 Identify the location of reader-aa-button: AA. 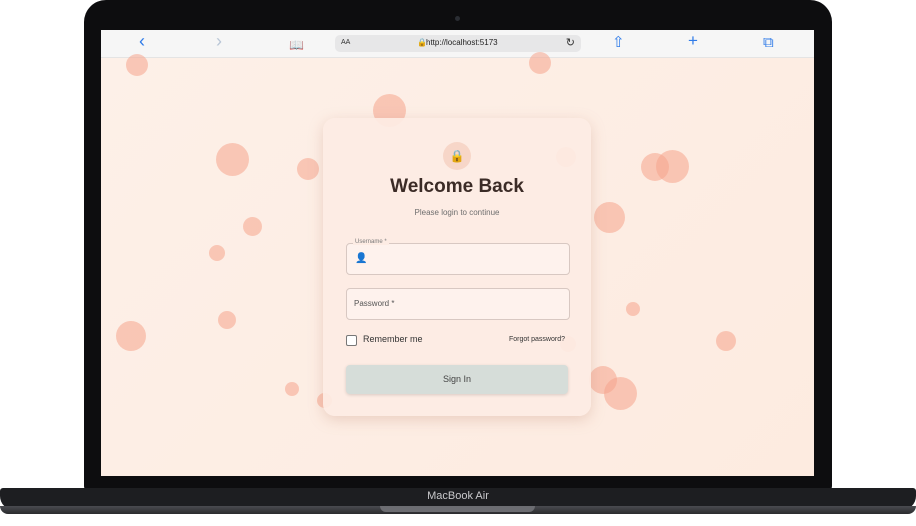
(345, 42).